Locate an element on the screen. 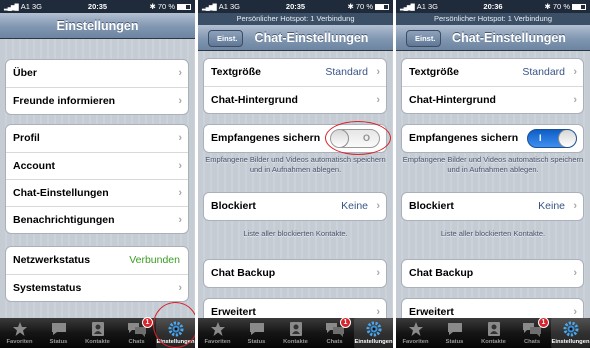 The height and width of the screenshot is (348, 590). settings-row-notifications: Benachrichtigungen › is located at coordinates (97, 219).